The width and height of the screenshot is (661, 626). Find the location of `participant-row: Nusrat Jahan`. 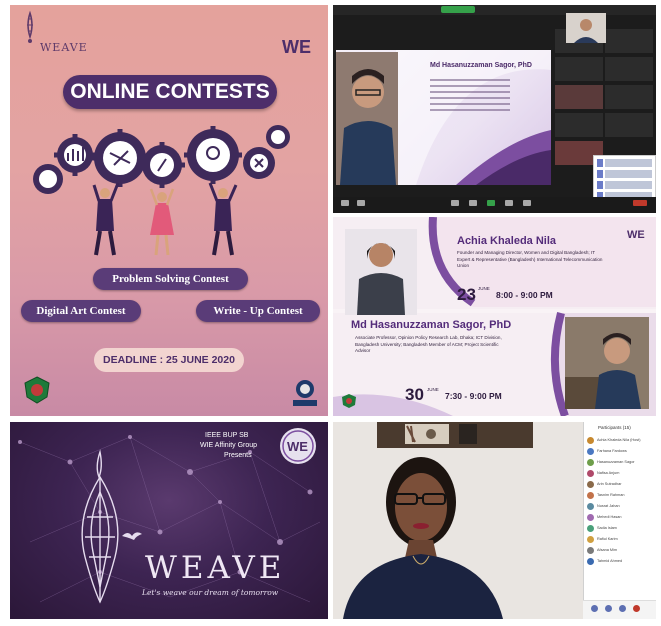

participant-row: Nusrat Jahan is located at coordinates (621, 506).